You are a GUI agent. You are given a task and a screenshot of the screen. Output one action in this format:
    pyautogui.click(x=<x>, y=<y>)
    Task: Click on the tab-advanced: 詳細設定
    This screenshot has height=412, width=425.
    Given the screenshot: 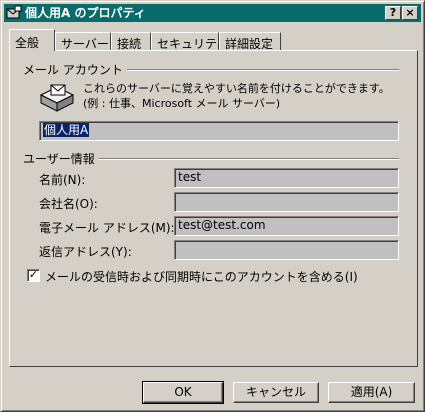 What is the action you would take?
    pyautogui.click(x=250, y=41)
    